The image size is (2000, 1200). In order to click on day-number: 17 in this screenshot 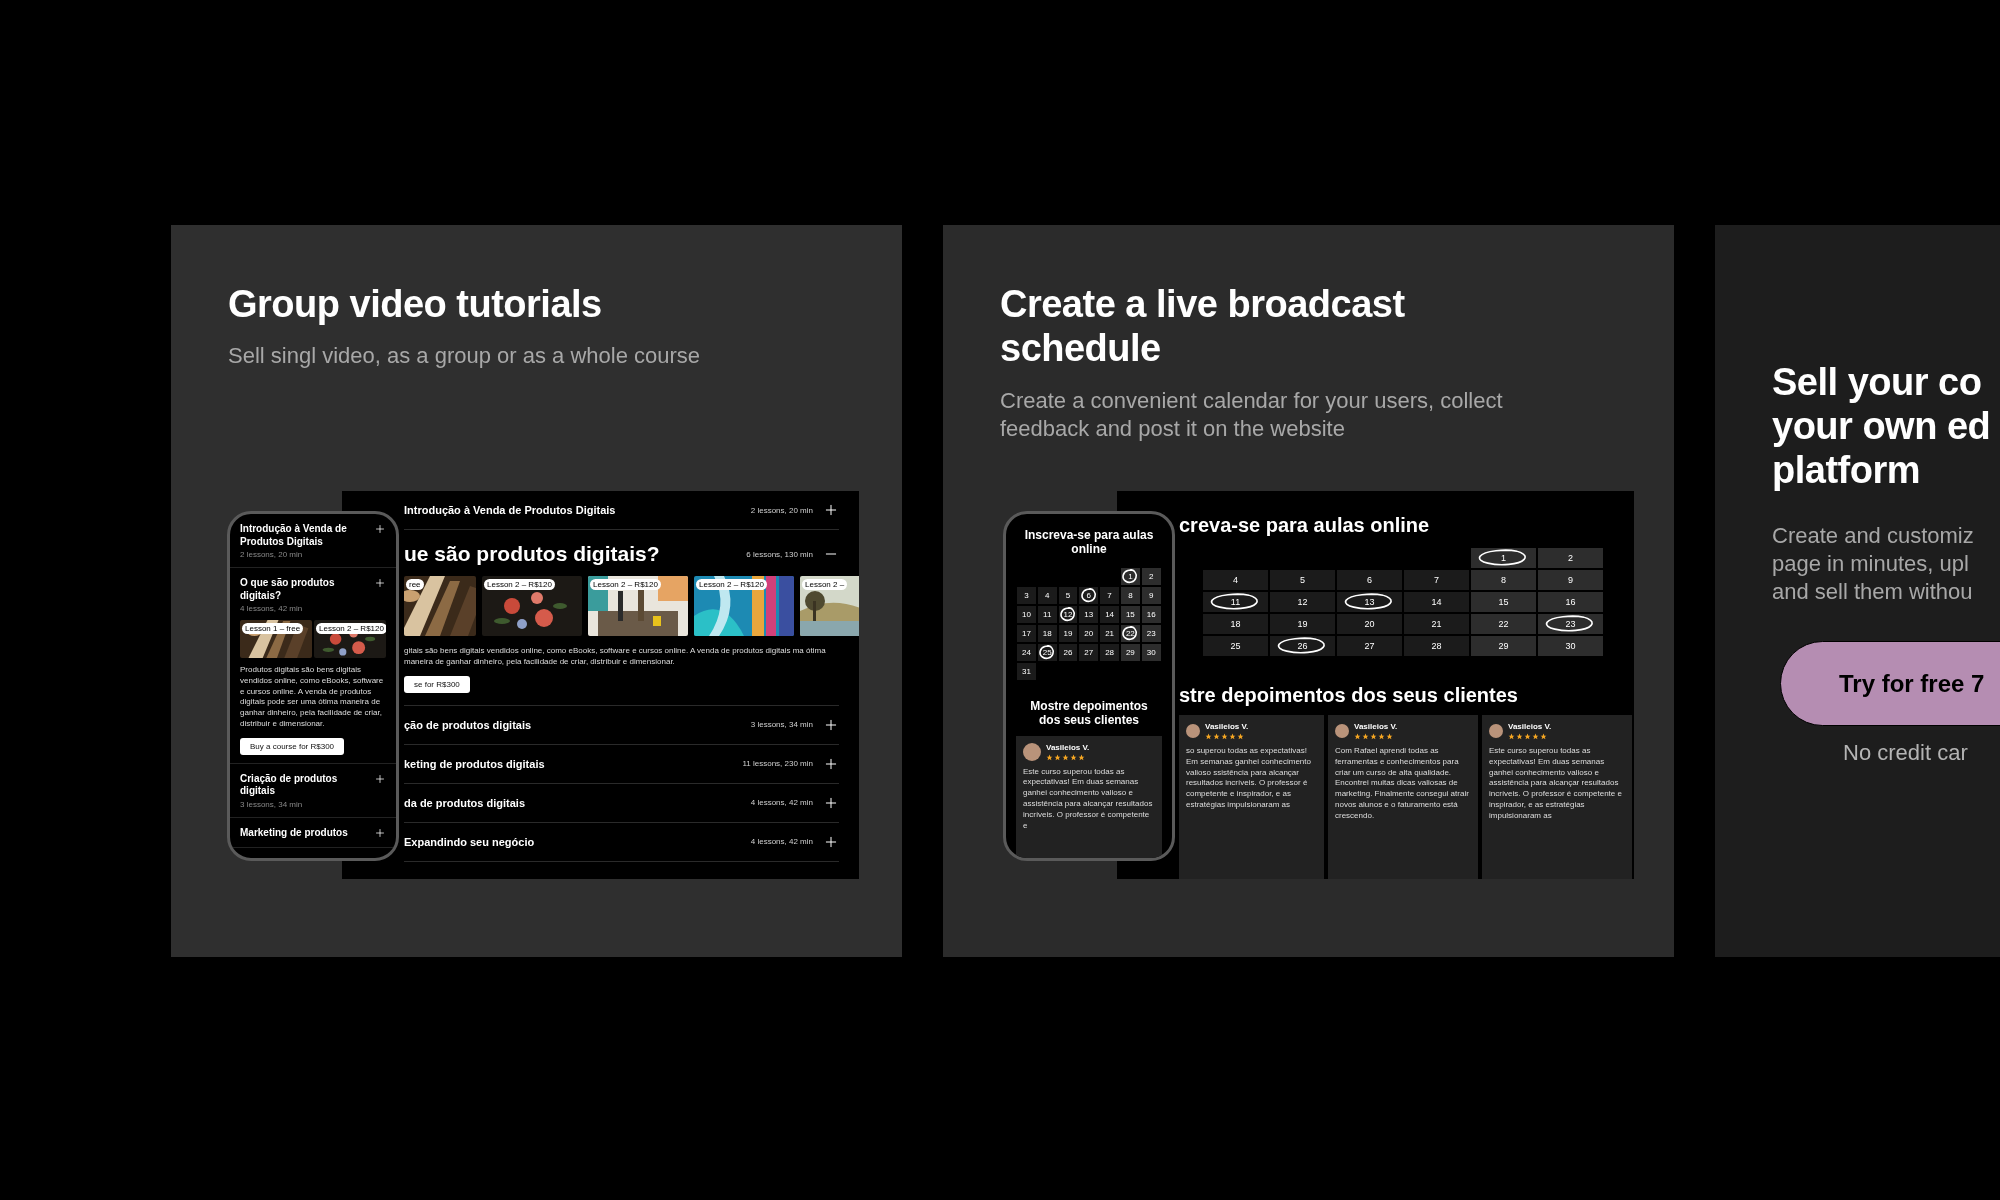, I will do `click(1026, 633)`.